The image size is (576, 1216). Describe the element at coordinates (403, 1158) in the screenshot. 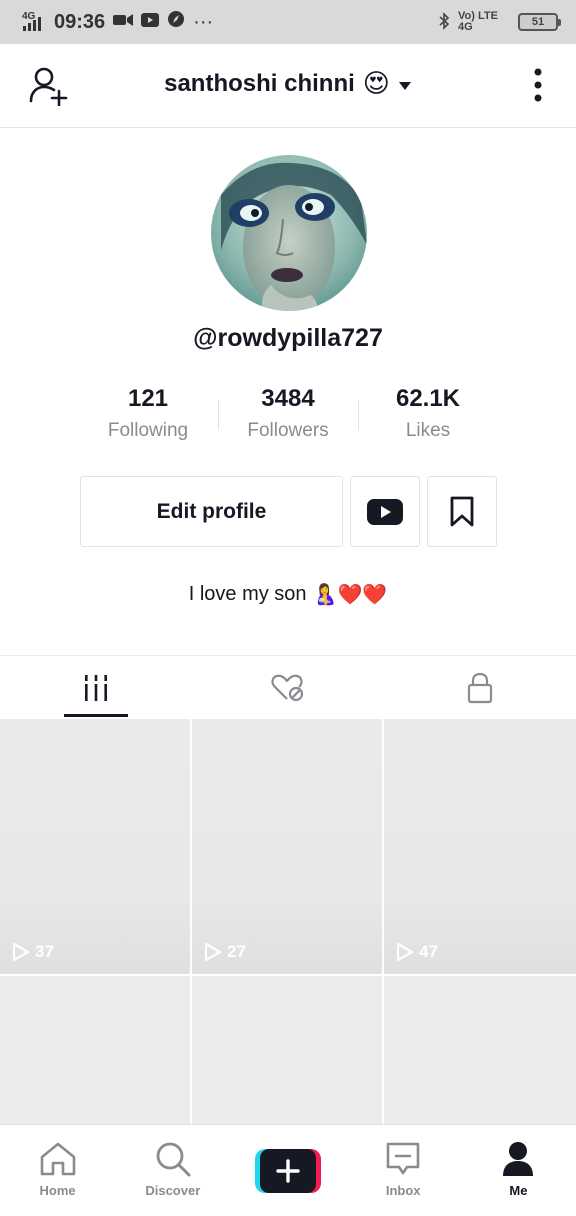

I see `inbox-icon` at that location.